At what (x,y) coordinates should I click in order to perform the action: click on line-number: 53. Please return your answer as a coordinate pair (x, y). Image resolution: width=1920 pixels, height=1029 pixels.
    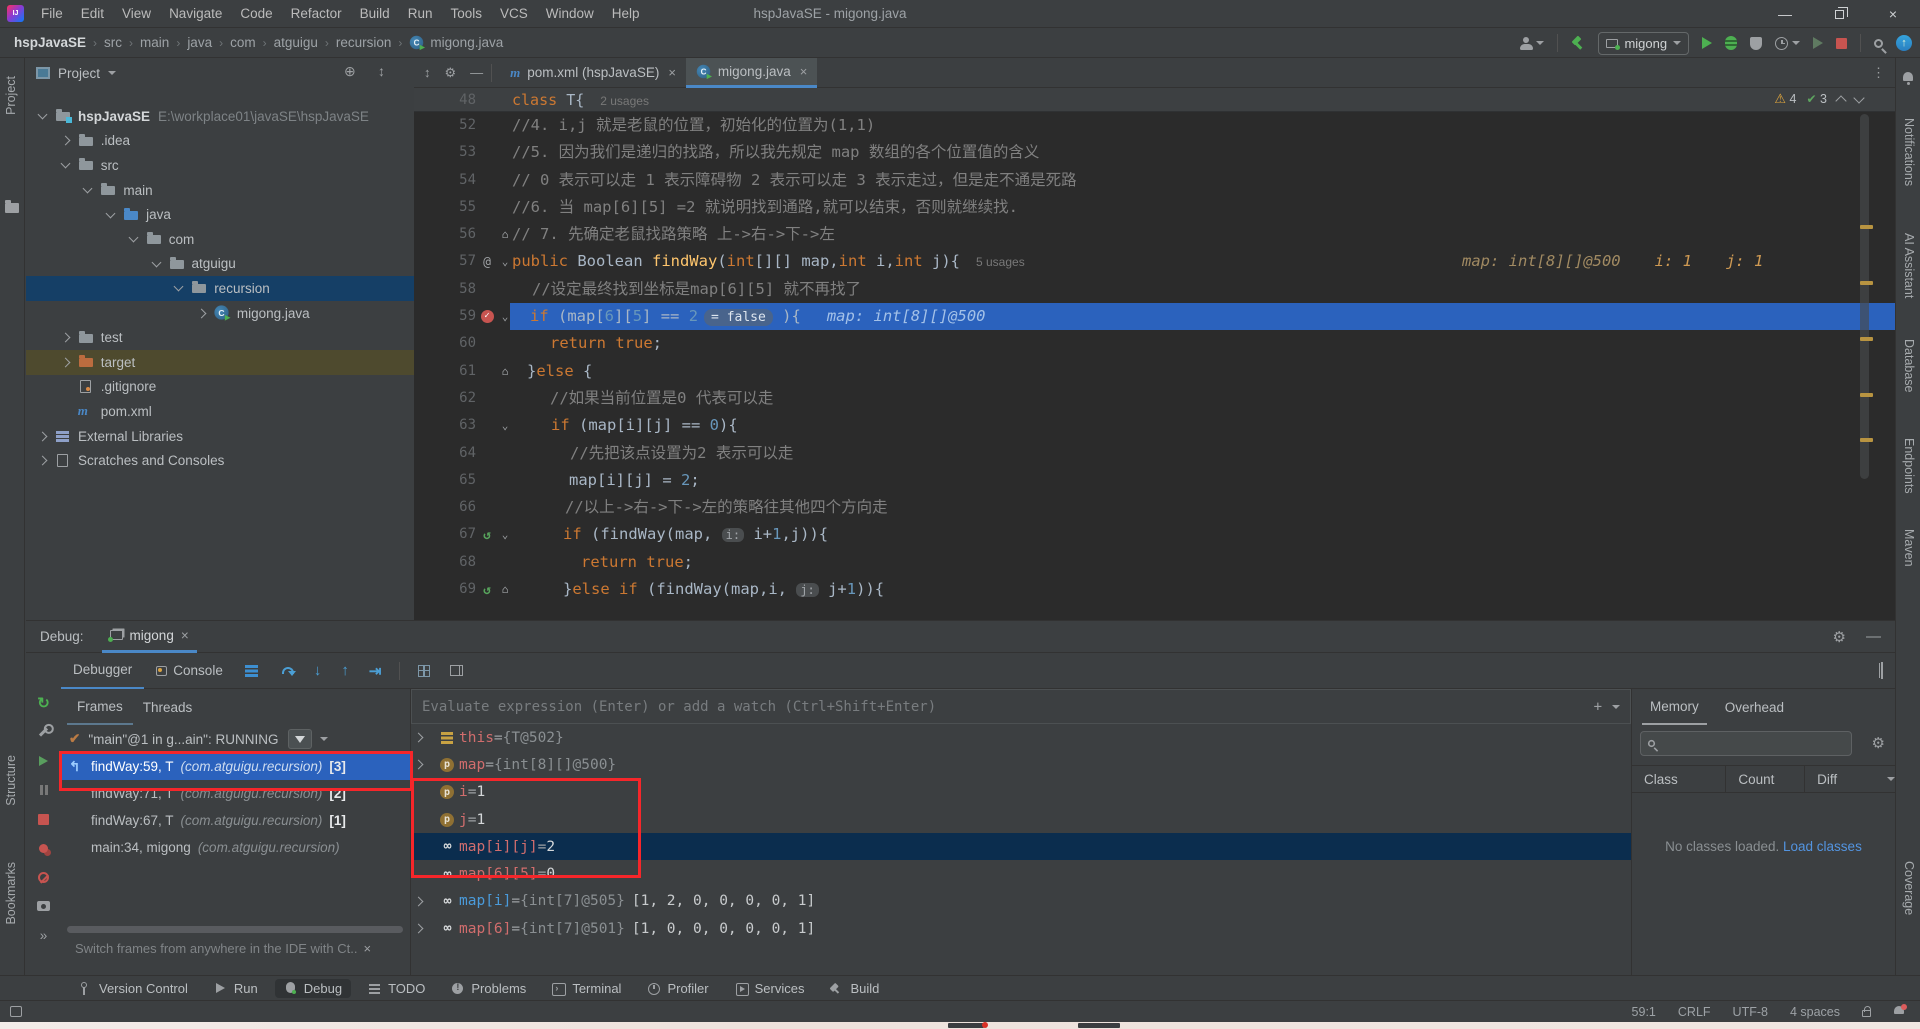
    Looking at the image, I should click on (445, 152).